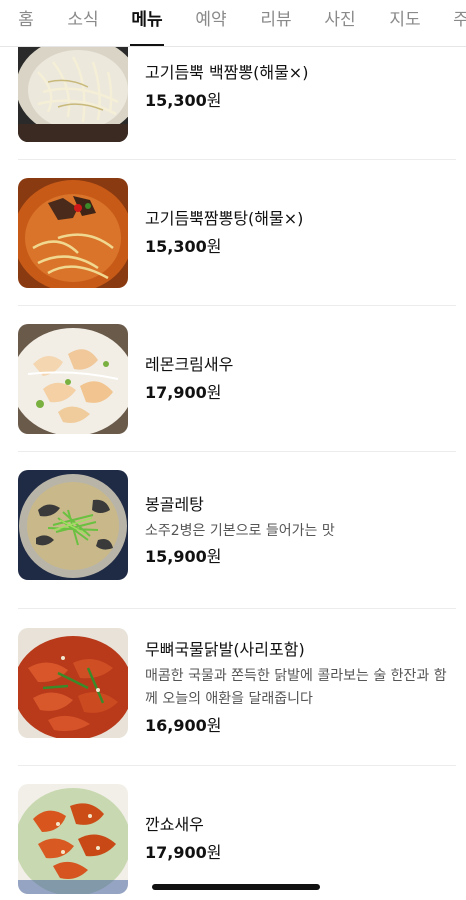 This screenshot has width=466, height=900. Describe the element at coordinates (227, 72) in the screenshot. I see `menu-name: 고기듬뿍 백짬뽕(해물×)` at that location.